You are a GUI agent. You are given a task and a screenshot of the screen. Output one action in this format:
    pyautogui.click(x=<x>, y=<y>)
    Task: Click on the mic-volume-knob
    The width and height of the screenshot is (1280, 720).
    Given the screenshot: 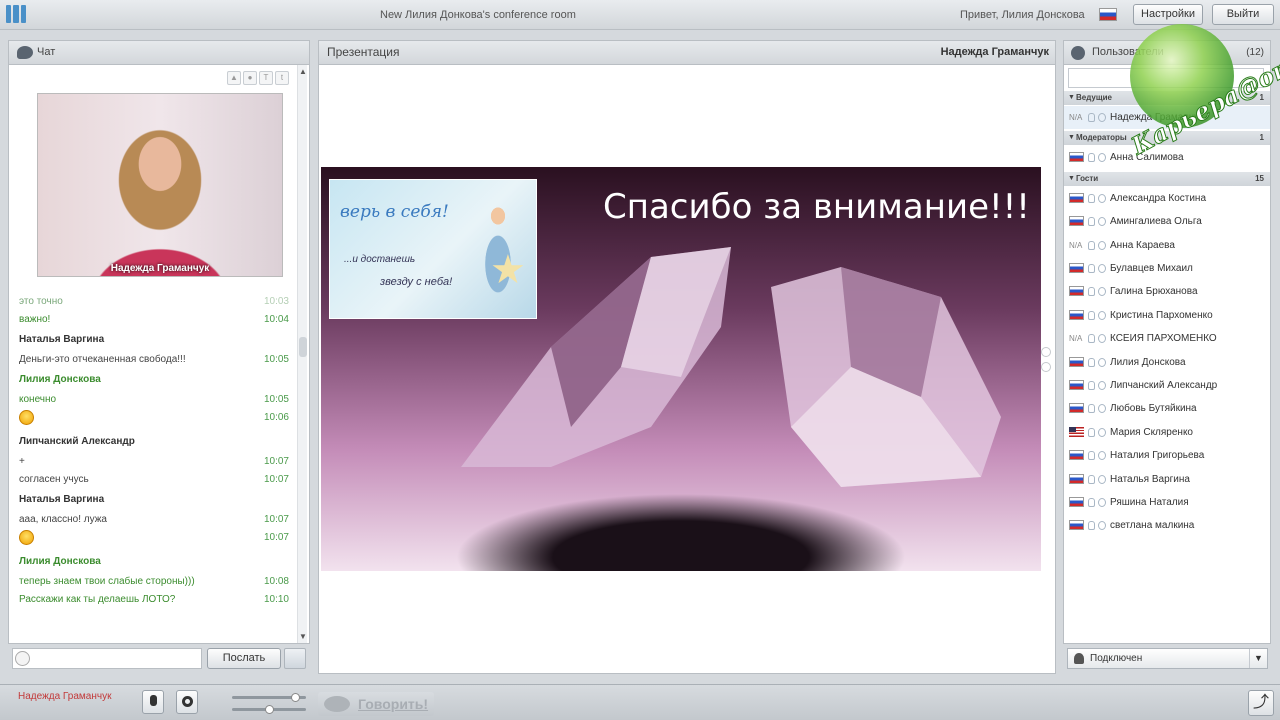 What is the action you would take?
    pyautogui.click(x=295, y=697)
    